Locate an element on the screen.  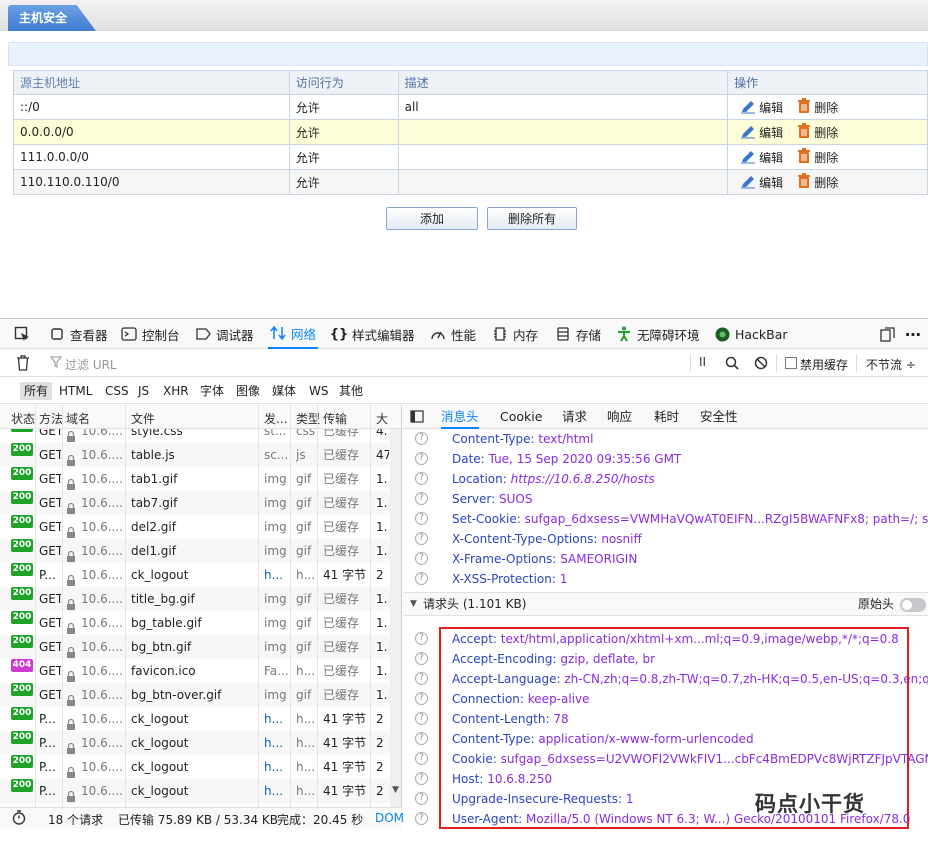
type-images: 图像 is located at coordinates (248, 391).